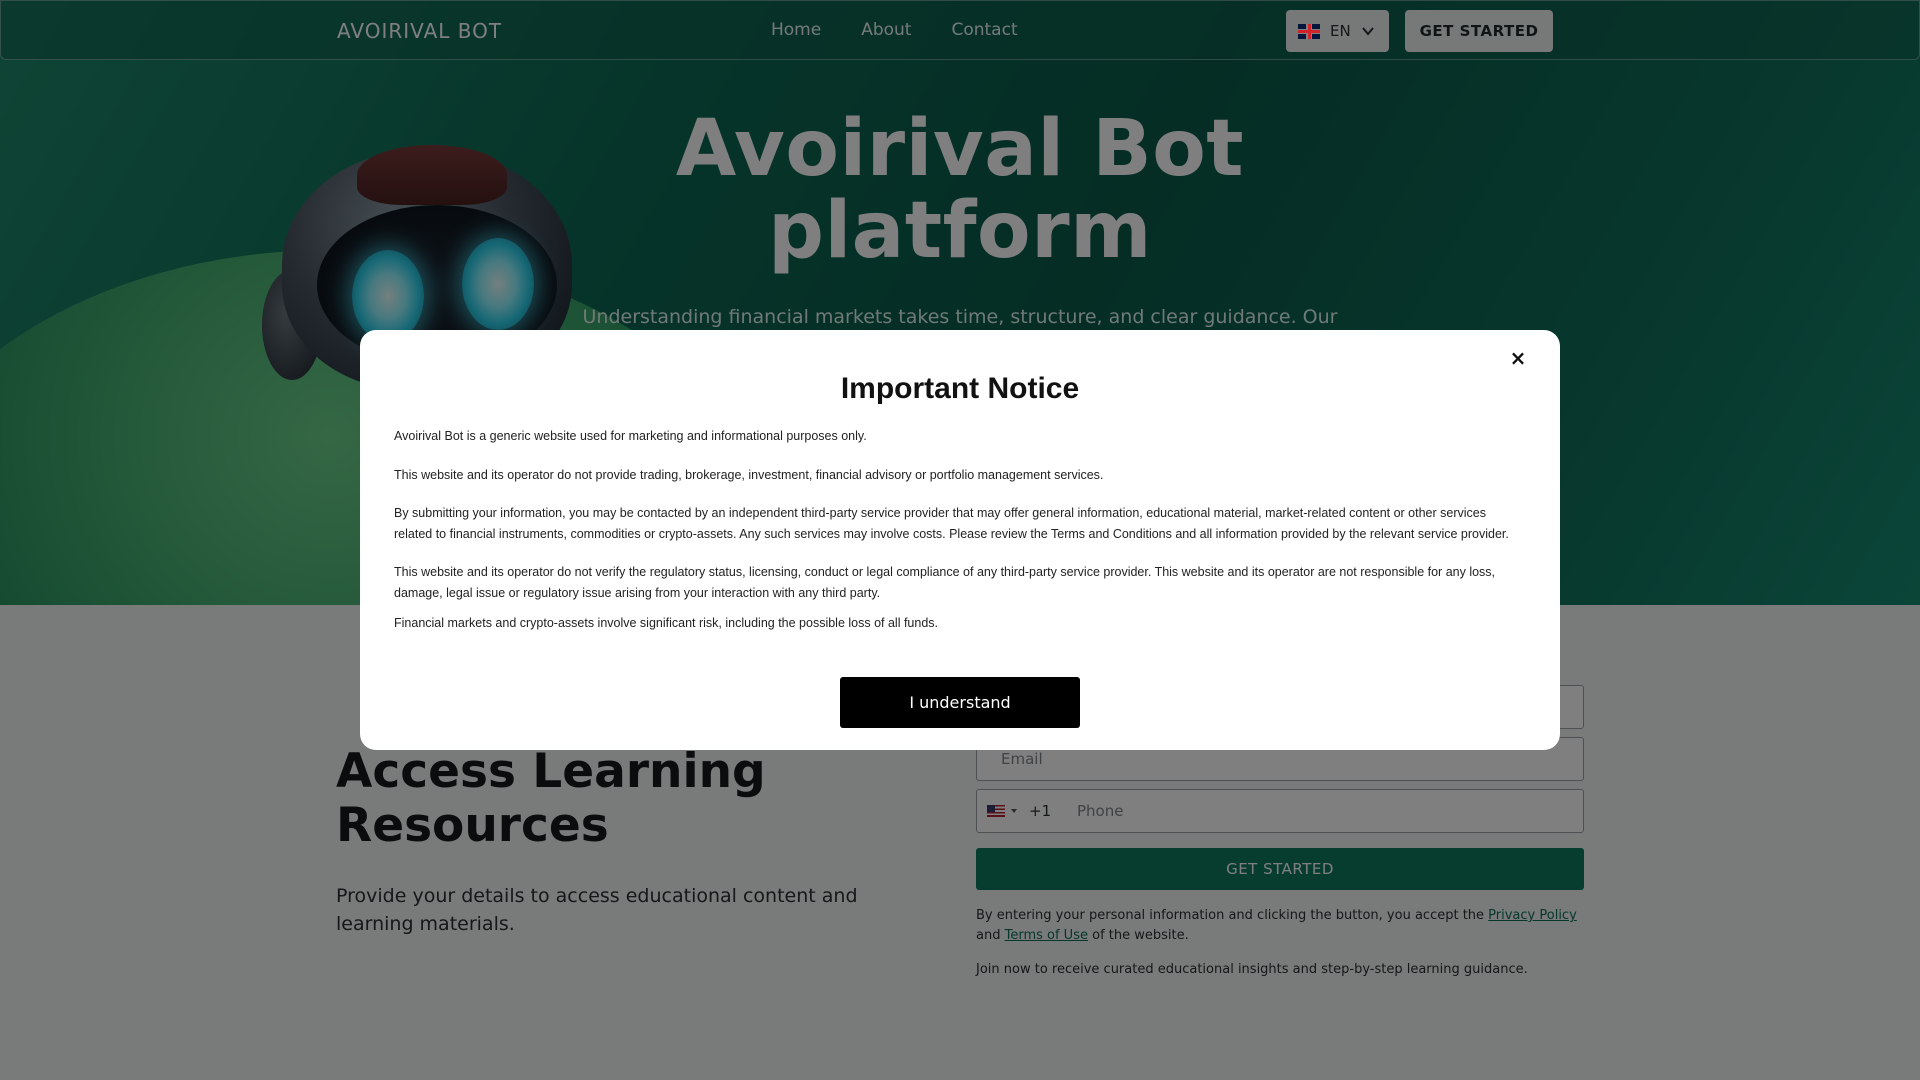 Image resolution: width=1920 pixels, height=1080 pixels. Describe the element at coordinates (1518, 358) in the screenshot. I see `close-icon: ×` at that location.